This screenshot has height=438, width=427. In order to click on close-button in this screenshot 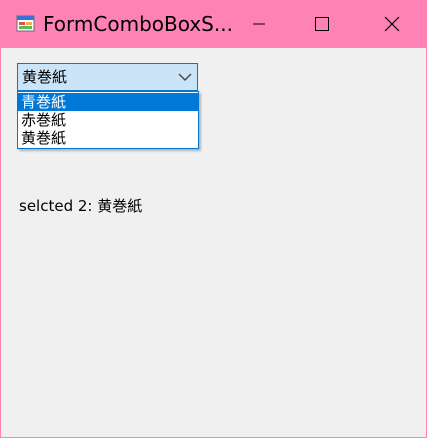, I will do `click(392, 24)`.